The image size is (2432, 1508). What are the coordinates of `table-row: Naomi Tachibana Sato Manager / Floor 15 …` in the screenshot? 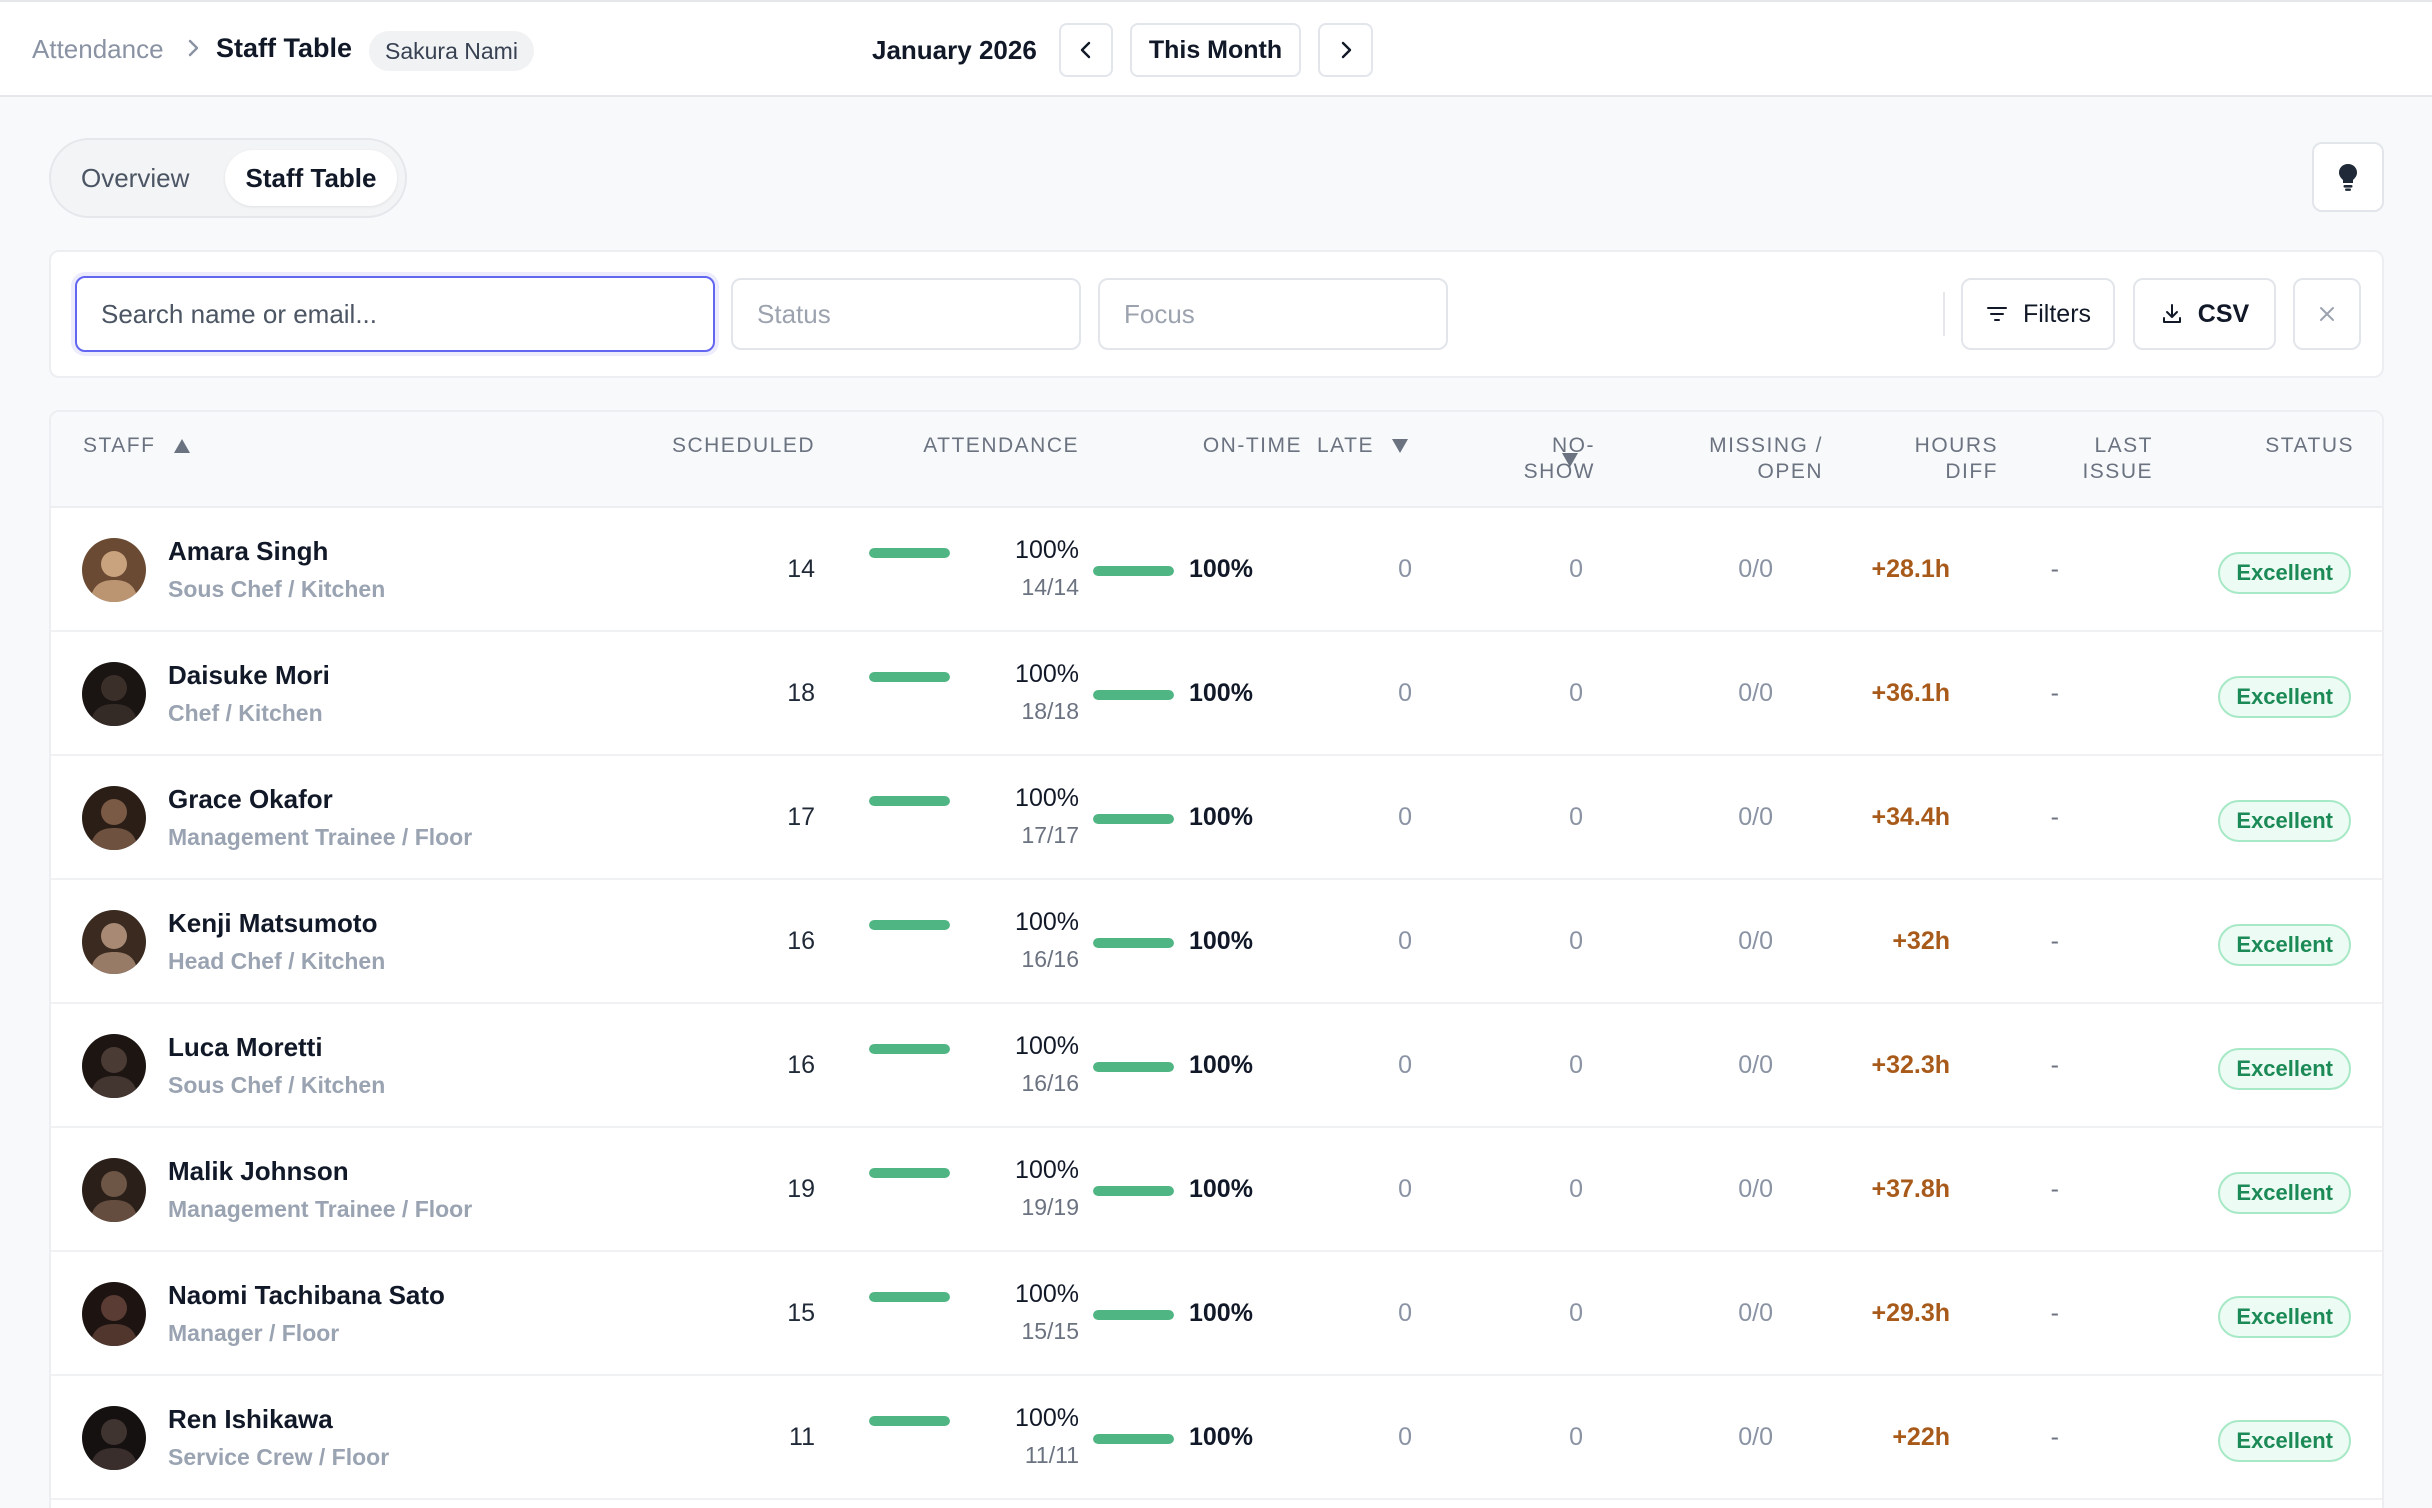 It's located at (1216, 1314).